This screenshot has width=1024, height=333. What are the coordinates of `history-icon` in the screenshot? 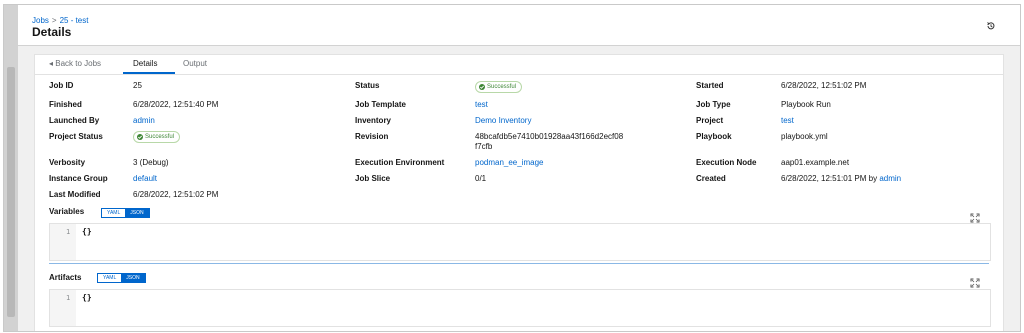 It's located at (991, 26).